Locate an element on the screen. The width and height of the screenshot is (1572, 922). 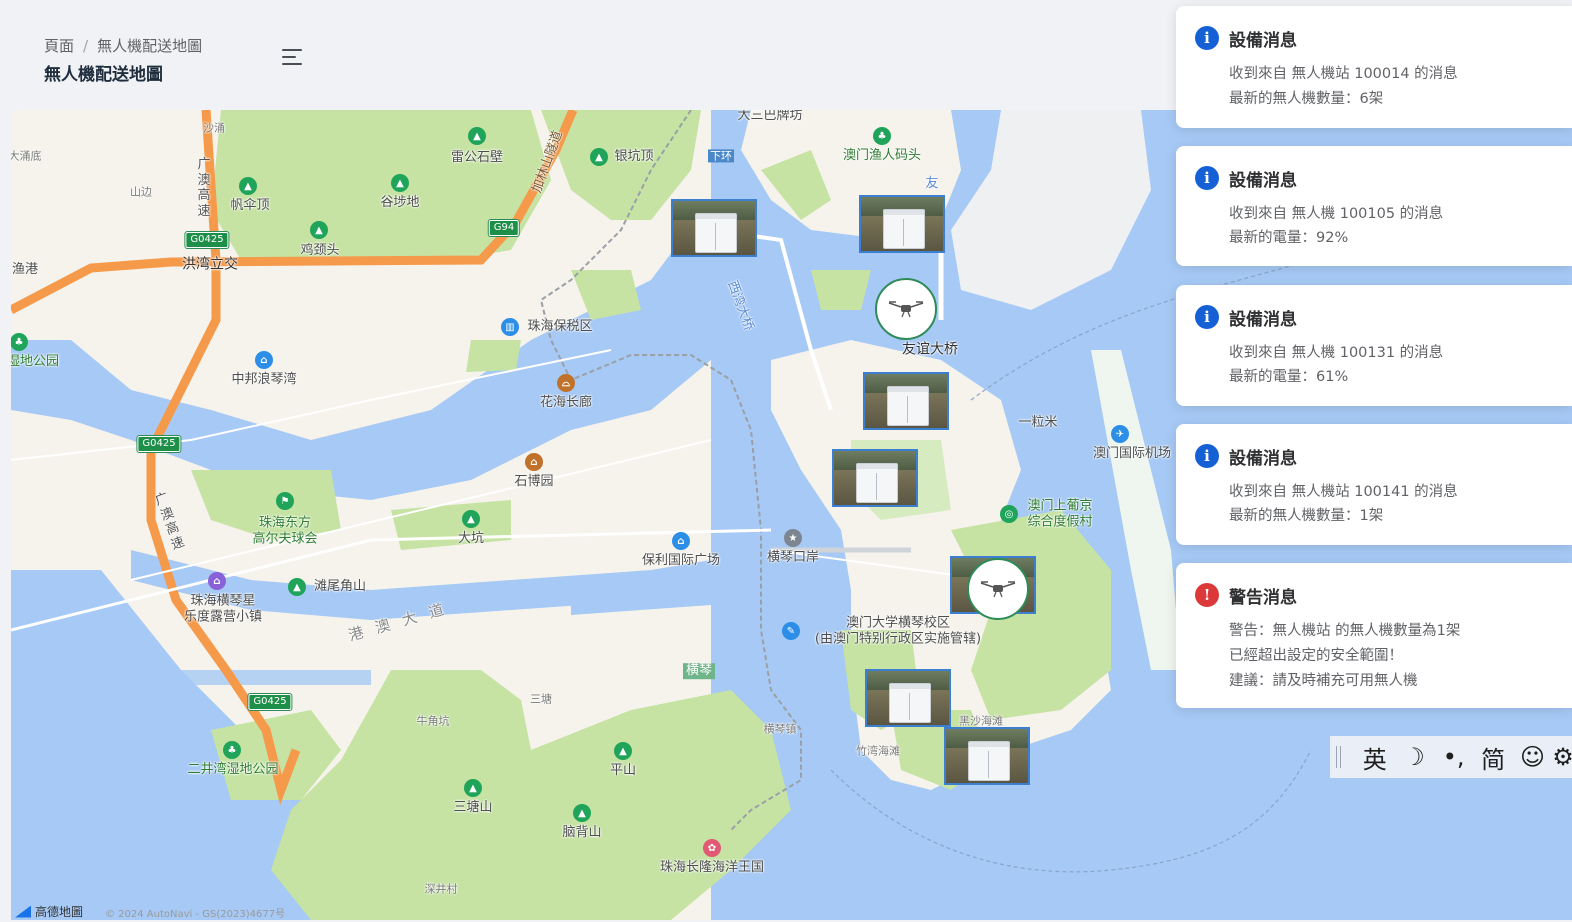
gear-icon: ⚙ is located at coordinates (1562, 757).